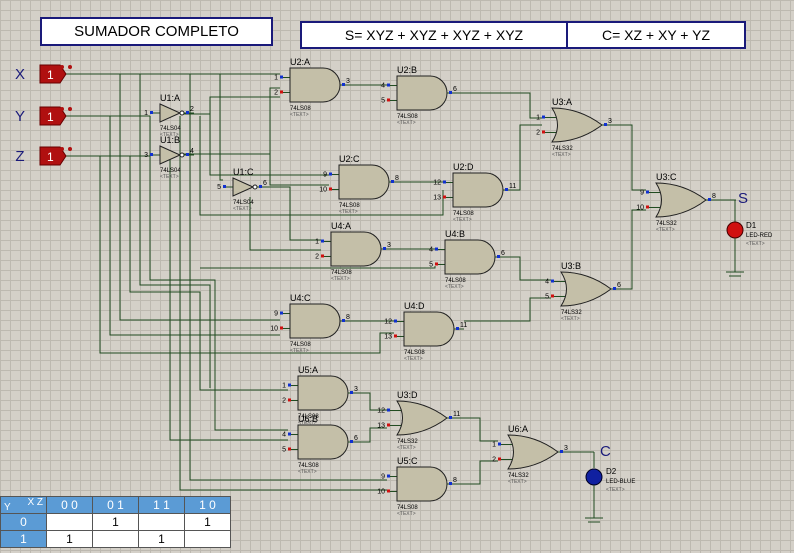 This screenshot has height=553, width=794. Describe the element at coordinates (666, 177) in the screenshot. I see `gate-id: U3:C` at that location.